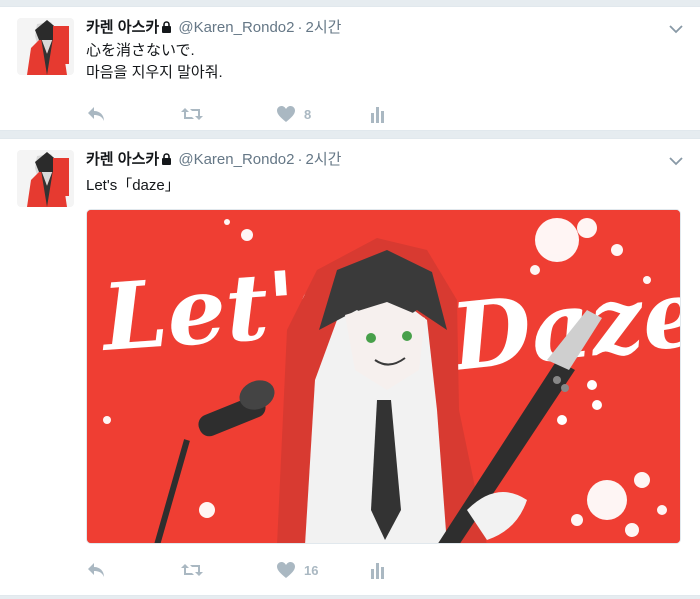 The height and width of the screenshot is (599, 700). I want to click on tweet-text: Let's「daze」, so click(133, 186).